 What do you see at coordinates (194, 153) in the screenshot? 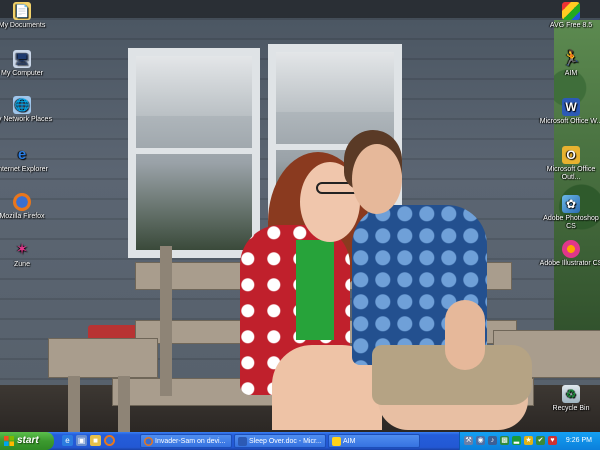
I see `porch-window-left` at bounding box center [194, 153].